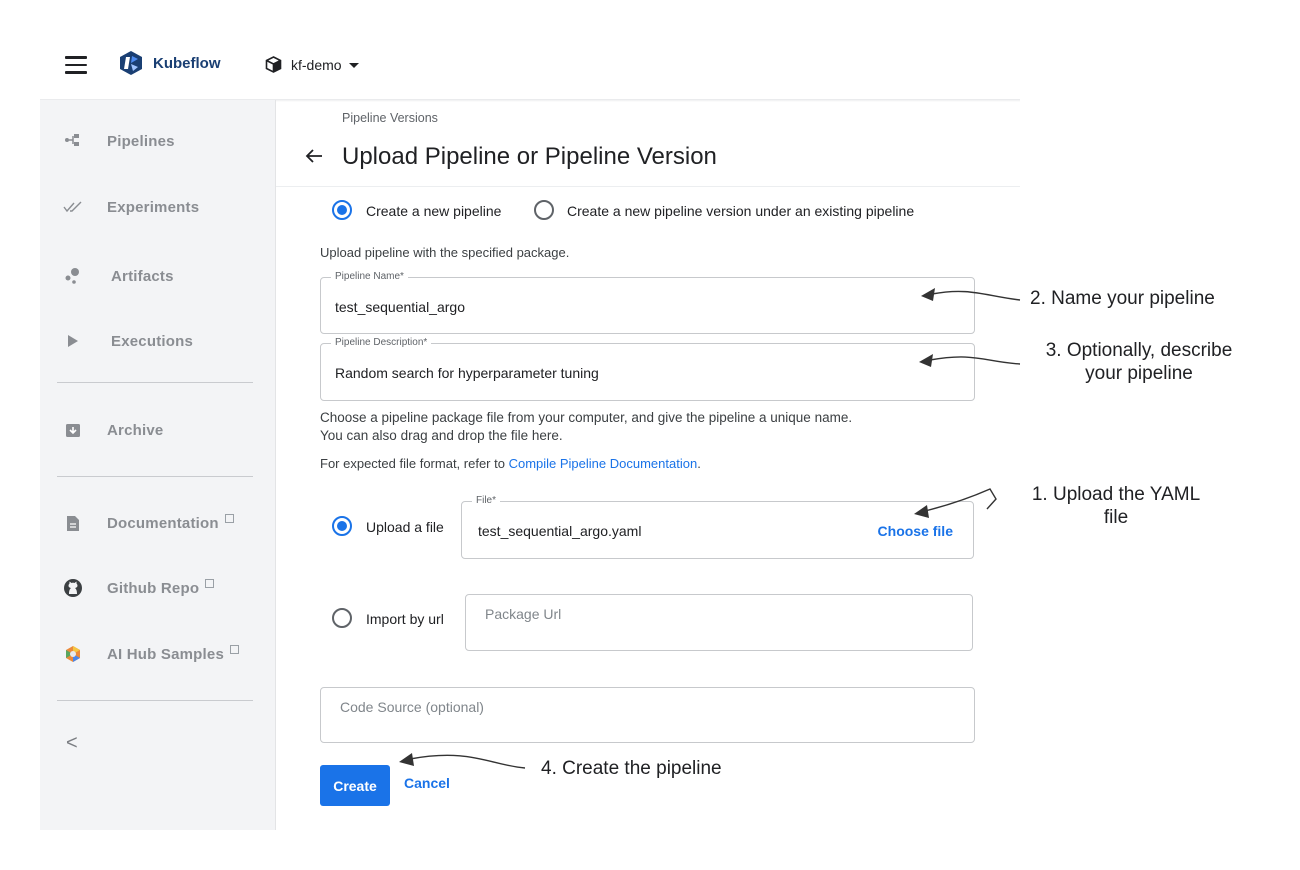 Image resolution: width=1300 pixels, height=870 pixels. What do you see at coordinates (73, 276) in the screenshot?
I see `artifacts-icon` at bounding box center [73, 276].